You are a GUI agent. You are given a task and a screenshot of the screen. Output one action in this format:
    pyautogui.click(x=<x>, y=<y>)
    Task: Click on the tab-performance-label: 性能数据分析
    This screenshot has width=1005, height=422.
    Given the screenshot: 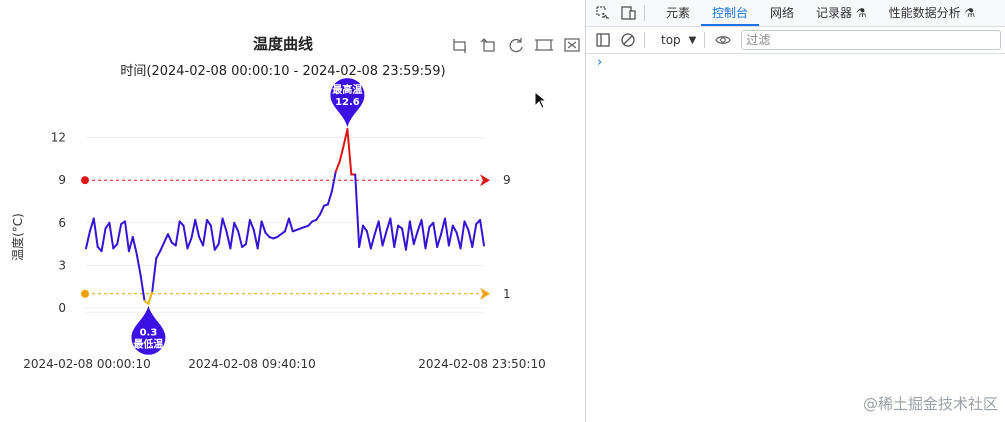 What is the action you would take?
    pyautogui.click(x=924, y=13)
    